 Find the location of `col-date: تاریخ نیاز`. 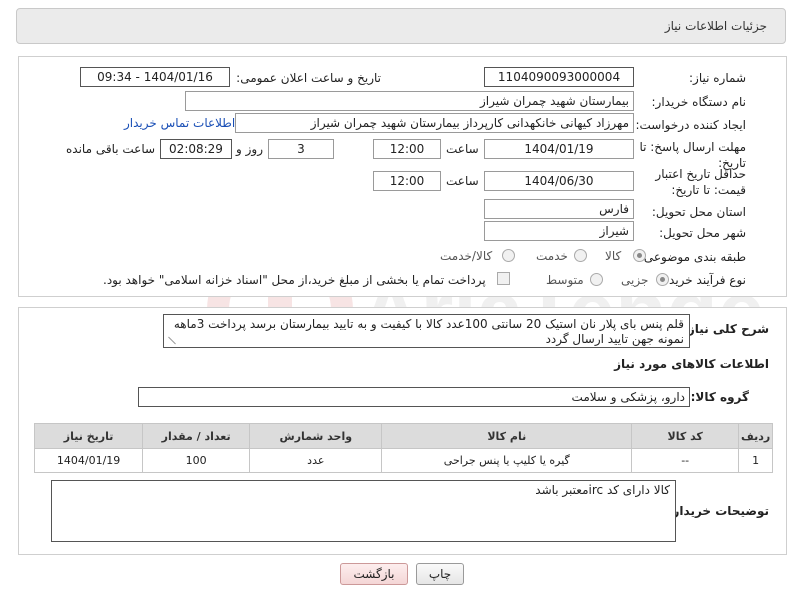

col-date: تاریخ نیاز is located at coordinates (88, 436).